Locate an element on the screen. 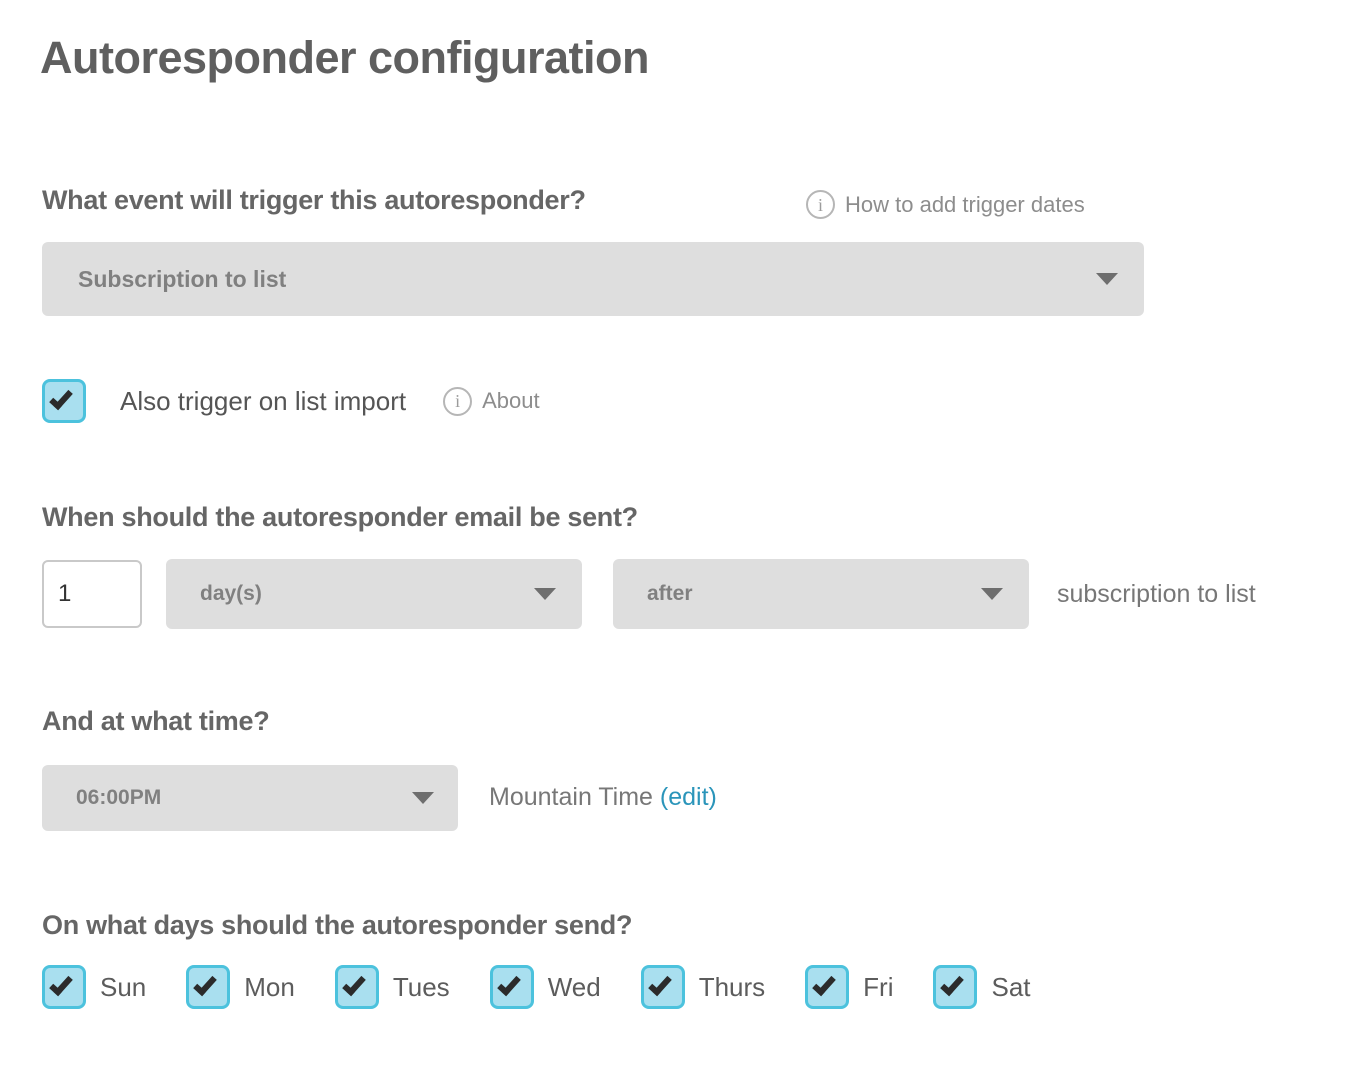 The height and width of the screenshot is (1088, 1360). trigger-on-import-label: Also trigger on list import is located at coordinates (263, 400).